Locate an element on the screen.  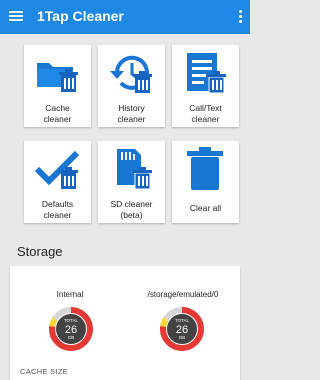
tile-label: Clear all is located at coordinates (205, 208).